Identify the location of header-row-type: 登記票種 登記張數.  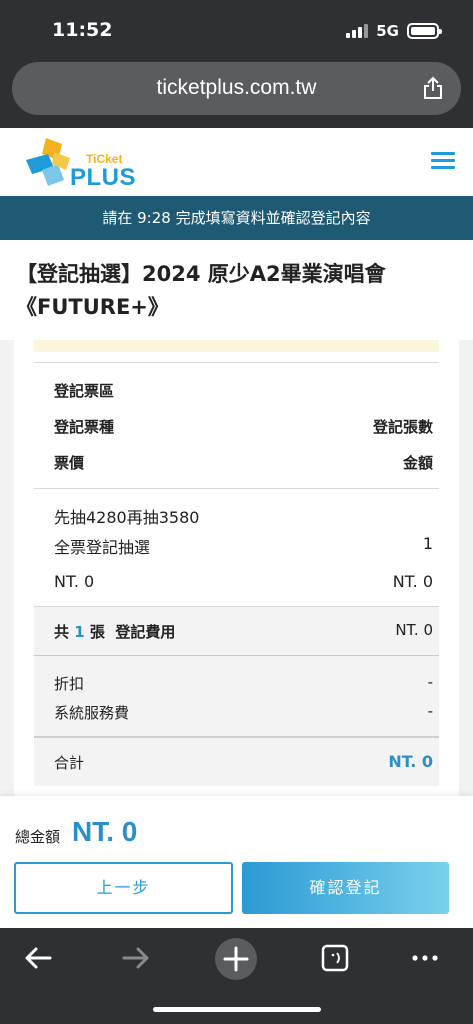
(243, 426).